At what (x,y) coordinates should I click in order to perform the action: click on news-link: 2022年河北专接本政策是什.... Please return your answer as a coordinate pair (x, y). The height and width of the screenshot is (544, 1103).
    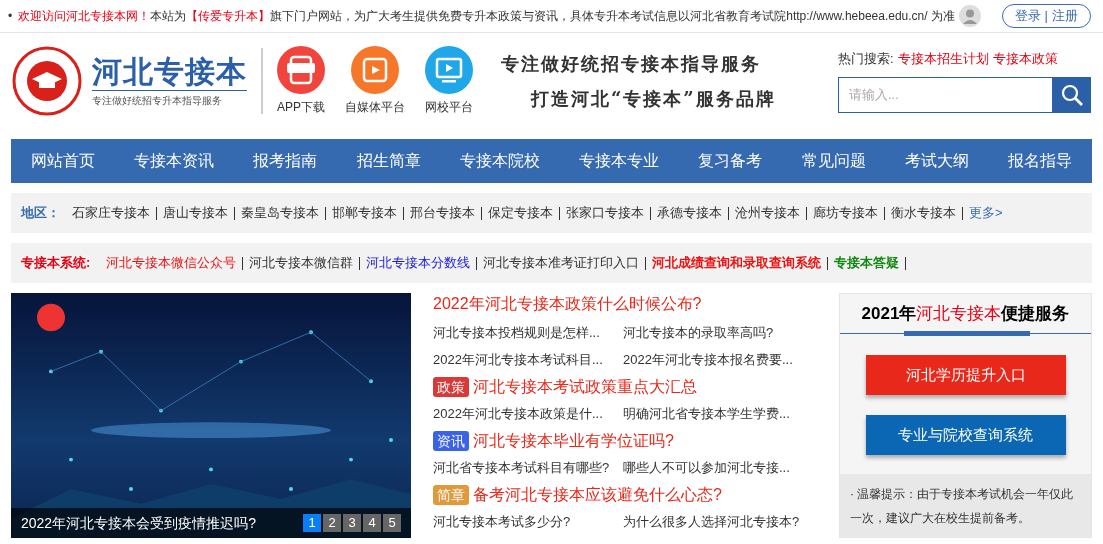
    Looking at the image, I should click on (528, 413).